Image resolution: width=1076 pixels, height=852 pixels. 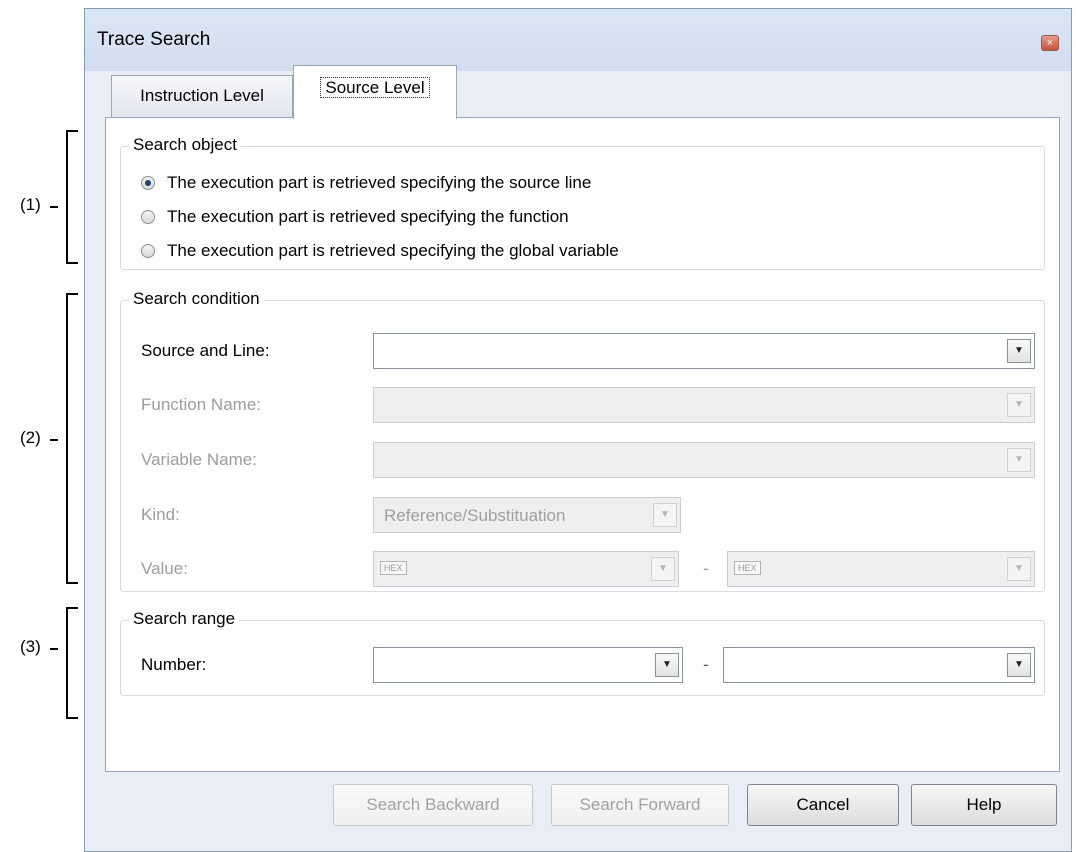 What do you see at coordinates (881, 569) in the screenshot?
I see `value-to-combo: HEX ▼` at bounding box center [881, 569].